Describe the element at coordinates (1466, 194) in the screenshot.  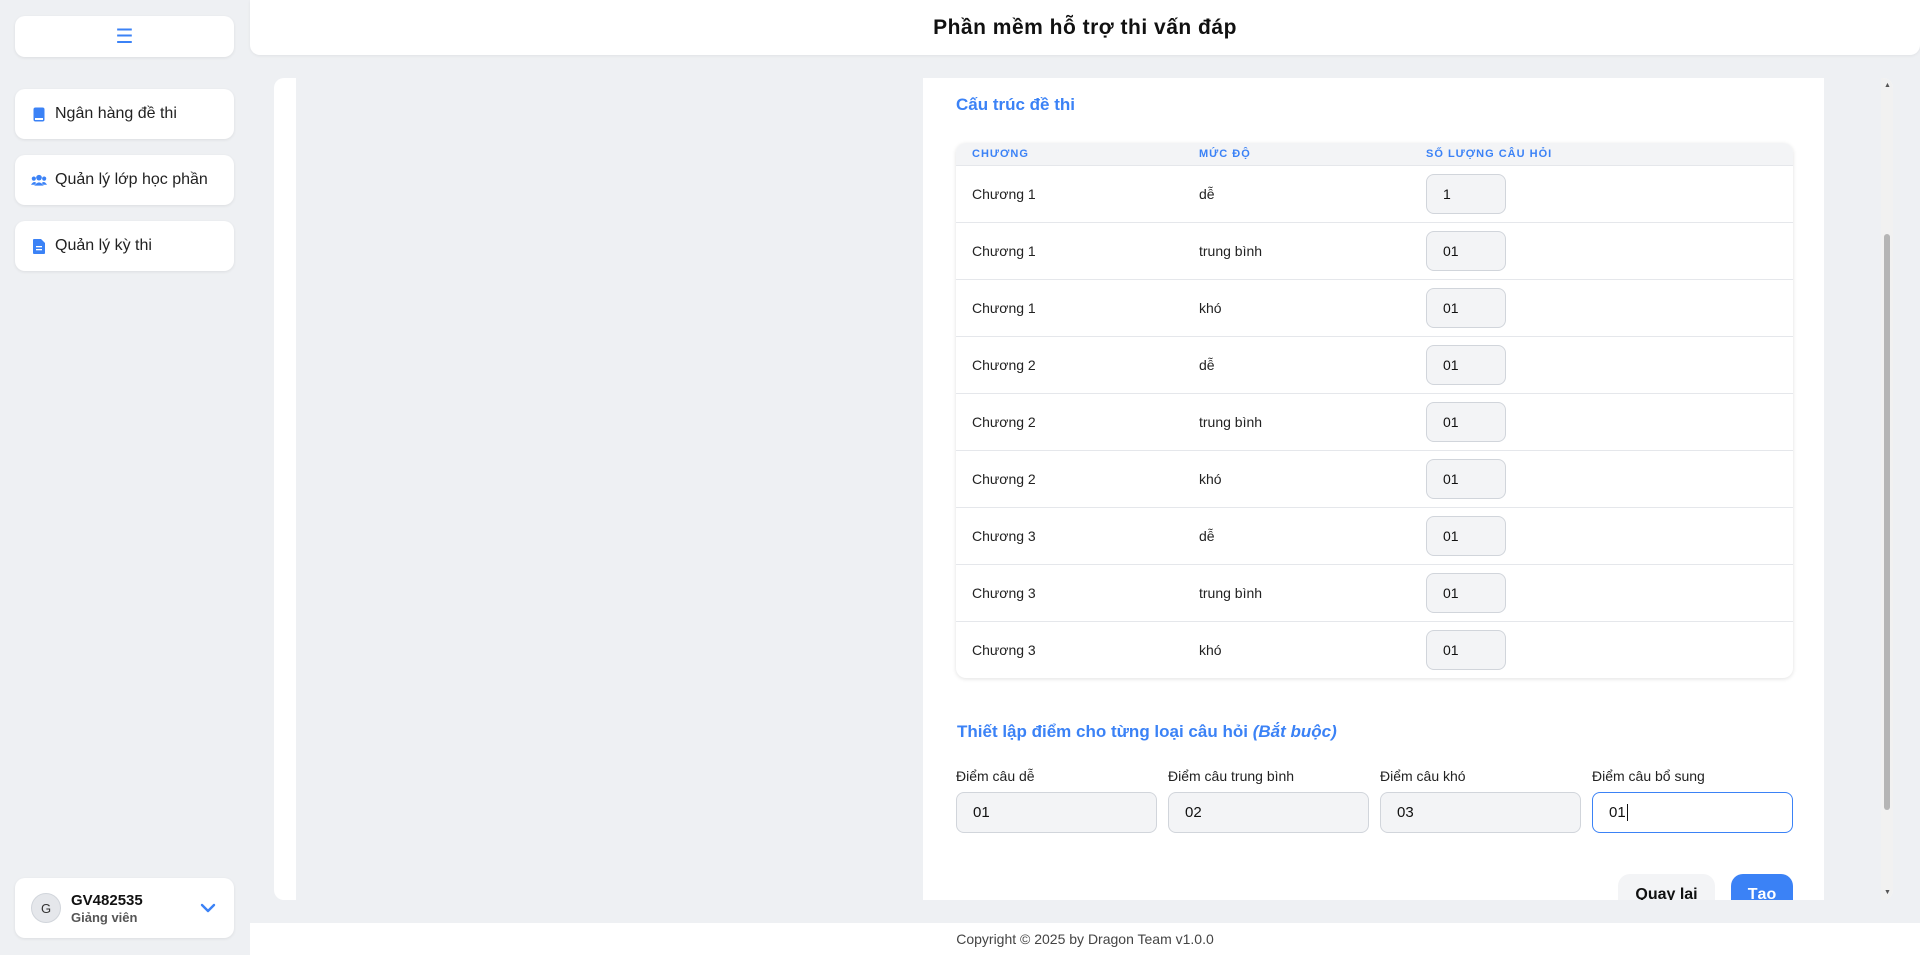
I see `question-count-input: 1` at that location.